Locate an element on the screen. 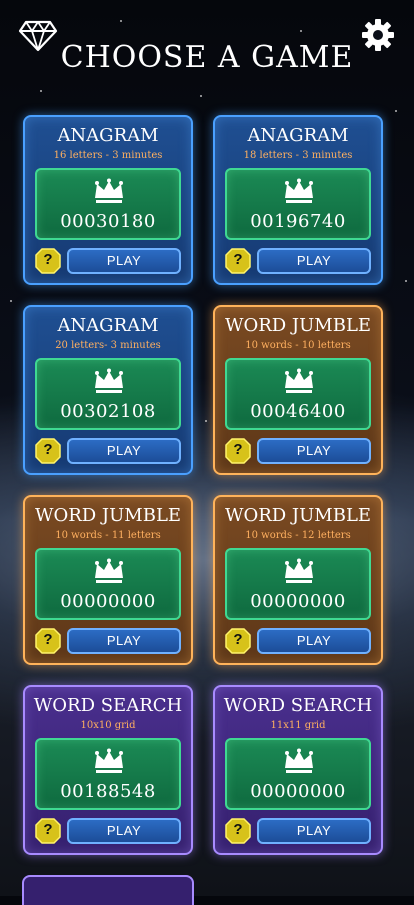 Image resolution: width=414 pixels, height=905 pixels. card-subtitle: 10x10 grid is located at coordinates (108, 725).